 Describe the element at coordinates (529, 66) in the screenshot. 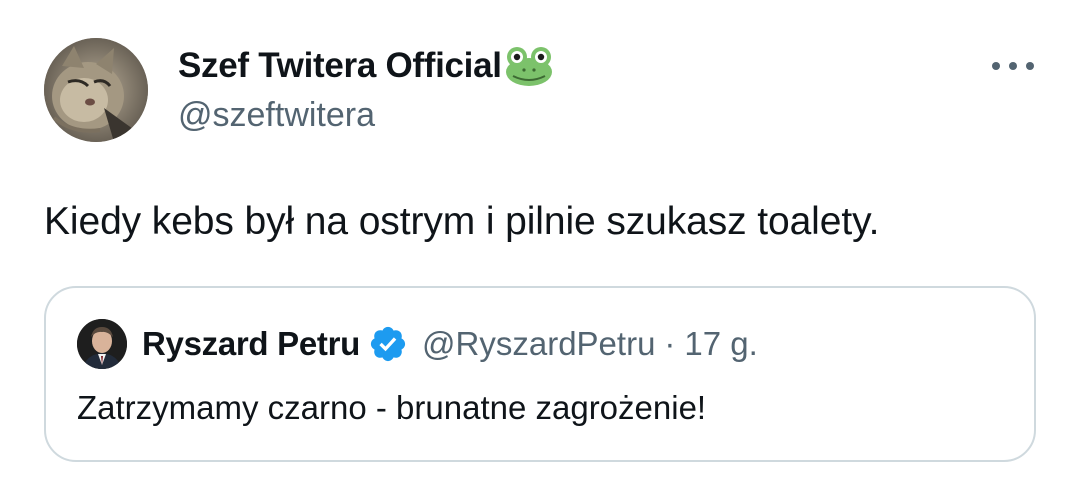

I see `frog-face-icon` at that location.